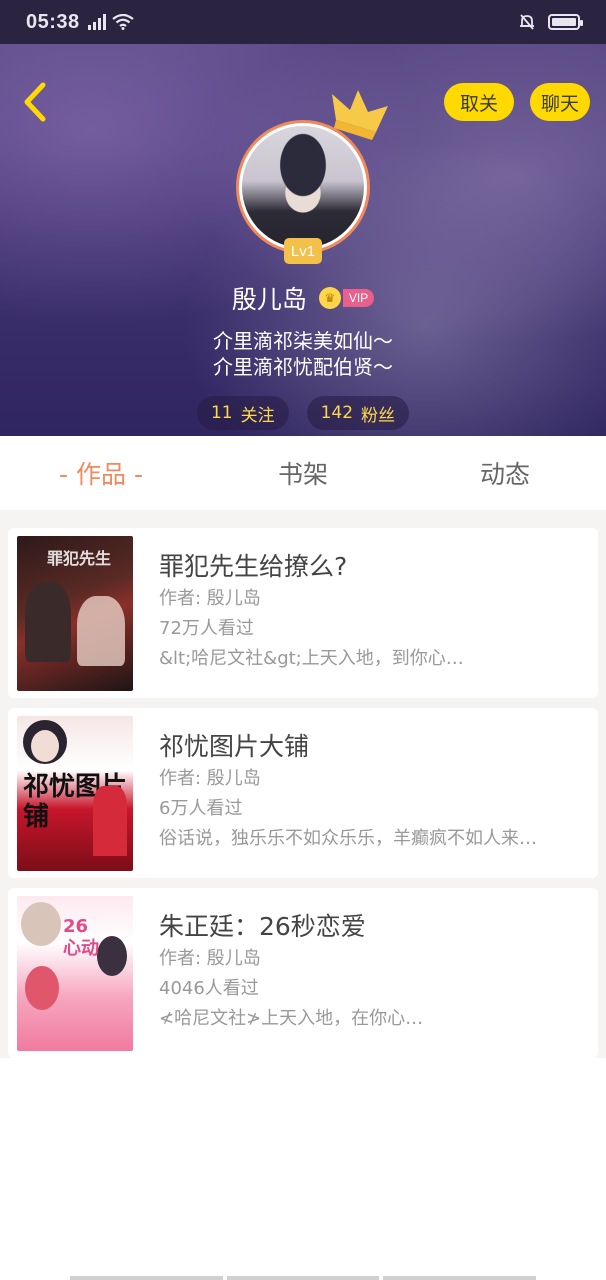 The image size is (606, 1280). What do you see at coordinates (505, 473) in the screenshot?
I see `tab-activity: 动态` at bounding box center [505, 473].